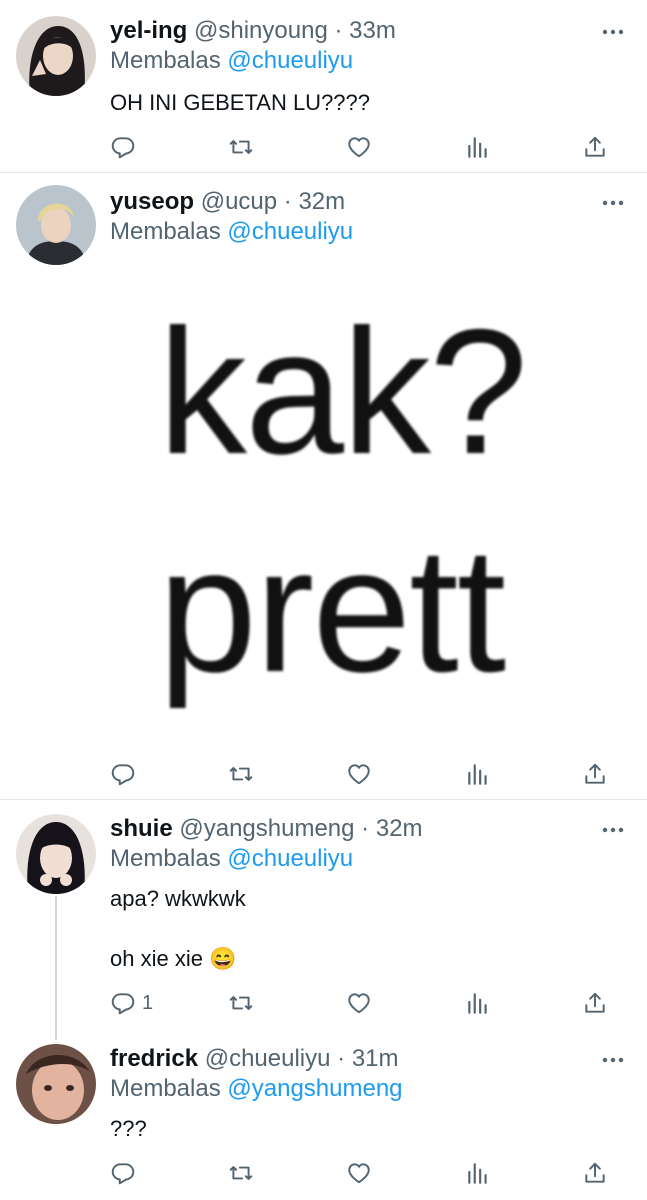 This screenshot has height=1200, width=647. I want to click on tweet-header: yel-ing @shinyoung · 33m, so click(253, 31).